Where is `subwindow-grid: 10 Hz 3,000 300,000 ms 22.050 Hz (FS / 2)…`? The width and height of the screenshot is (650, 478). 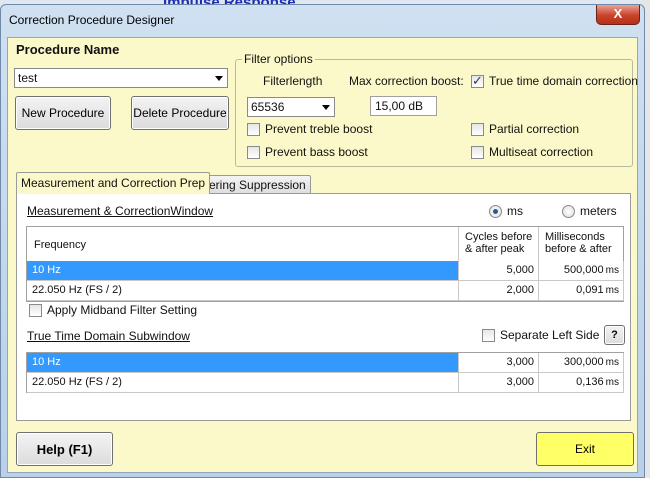
subwindow-grid: 10 Hz 3,000 300,000 ms 22.050 Hz (FS / 2)… is located at coordinates (325, 372).